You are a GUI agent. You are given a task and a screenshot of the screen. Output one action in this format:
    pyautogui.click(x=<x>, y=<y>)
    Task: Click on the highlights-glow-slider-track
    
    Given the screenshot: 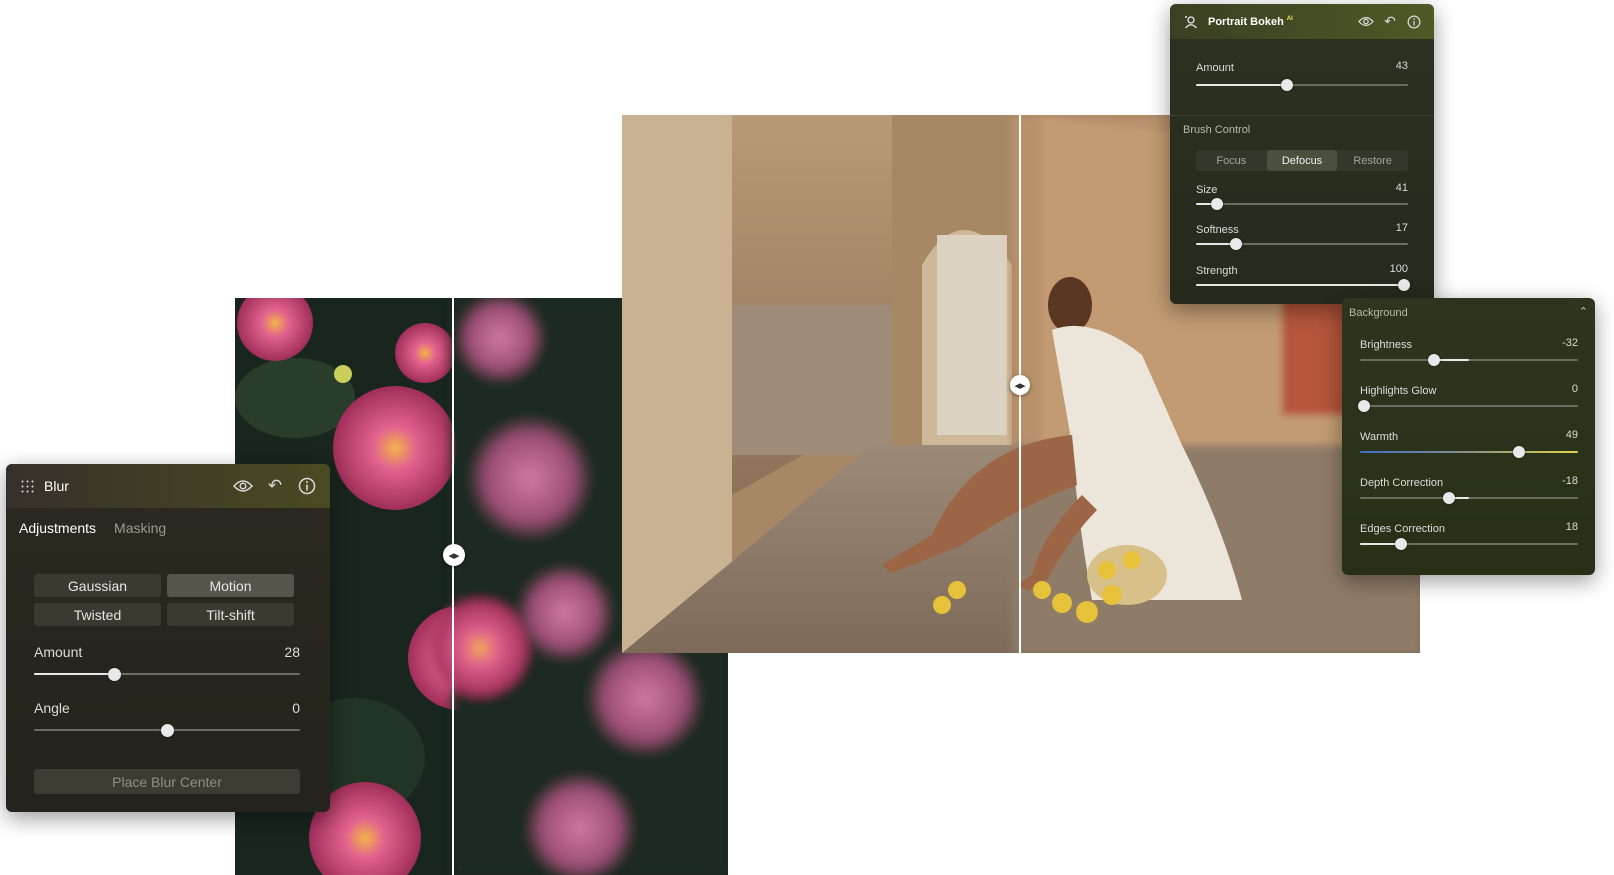 What is the action you would take?
    pyautogui.click(x=1469, y=406)
    